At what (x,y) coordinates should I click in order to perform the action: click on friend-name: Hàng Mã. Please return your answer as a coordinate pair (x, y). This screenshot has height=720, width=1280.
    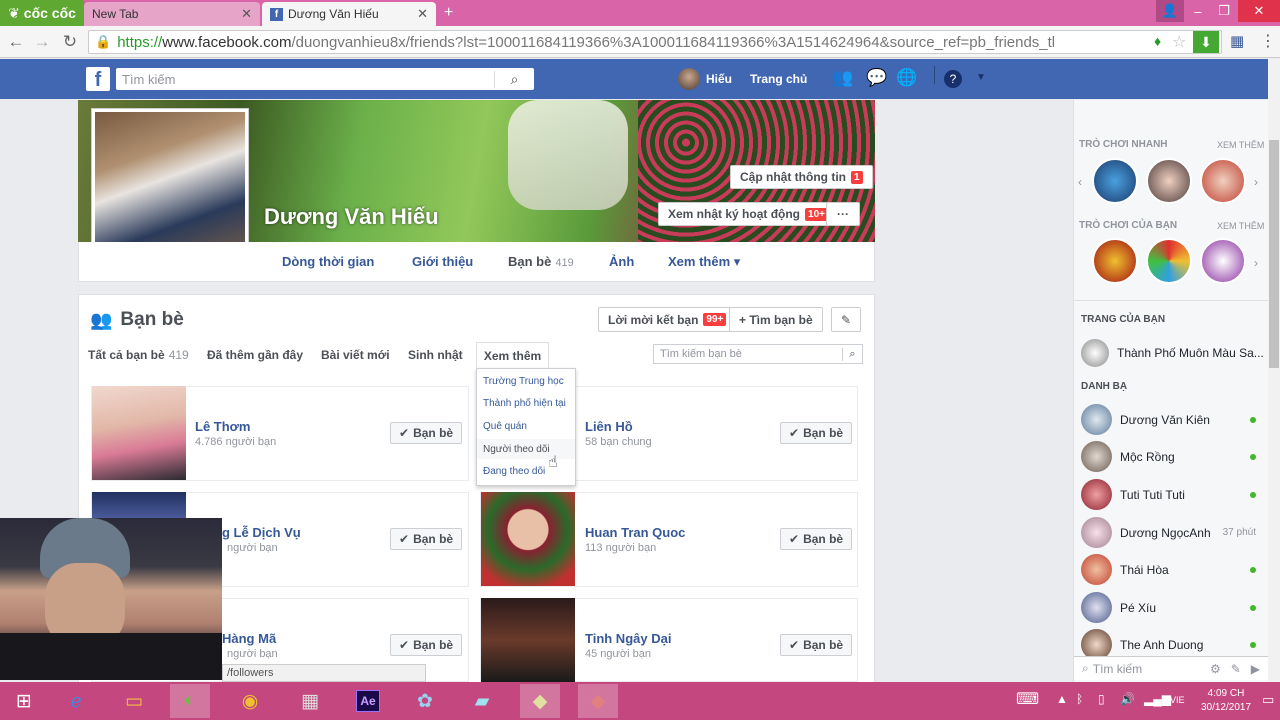
    Looking at the image, I should click on (249, 638).